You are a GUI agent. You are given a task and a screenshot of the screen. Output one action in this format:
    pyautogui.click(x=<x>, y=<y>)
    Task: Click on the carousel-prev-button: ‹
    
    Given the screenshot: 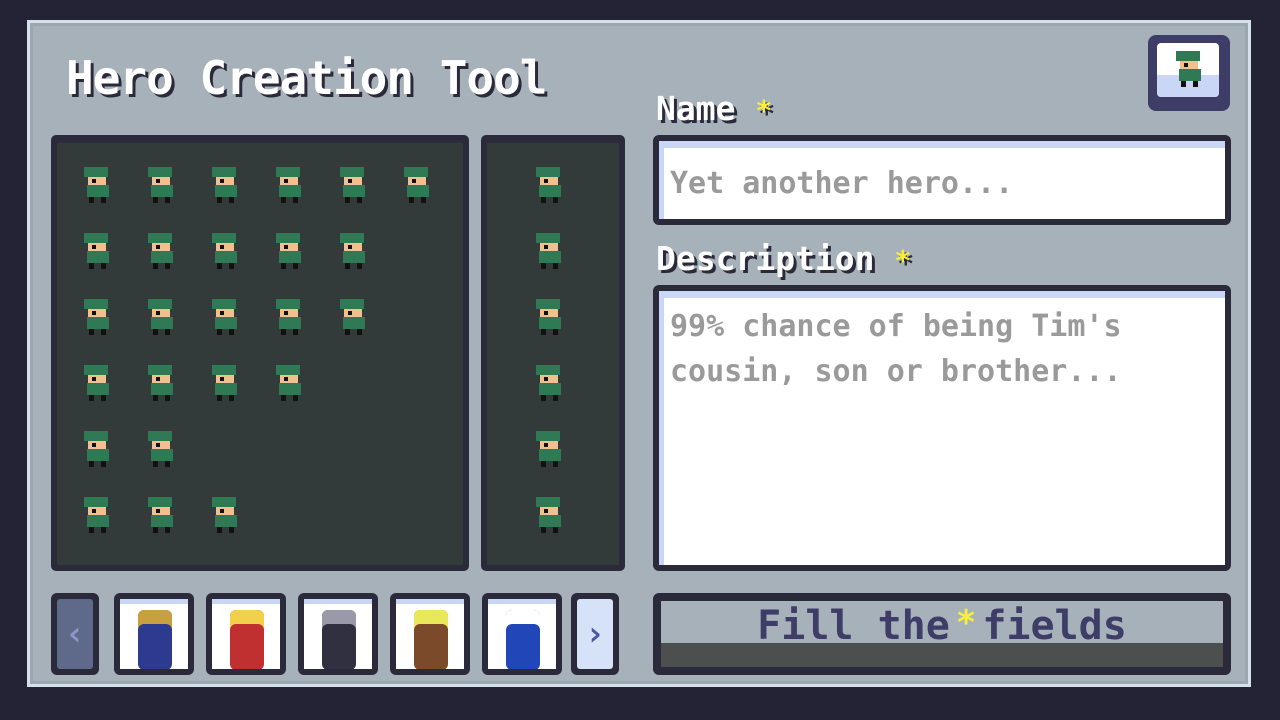 What is the action you would take?
    pyautogui.click(x=75, y=634)
    